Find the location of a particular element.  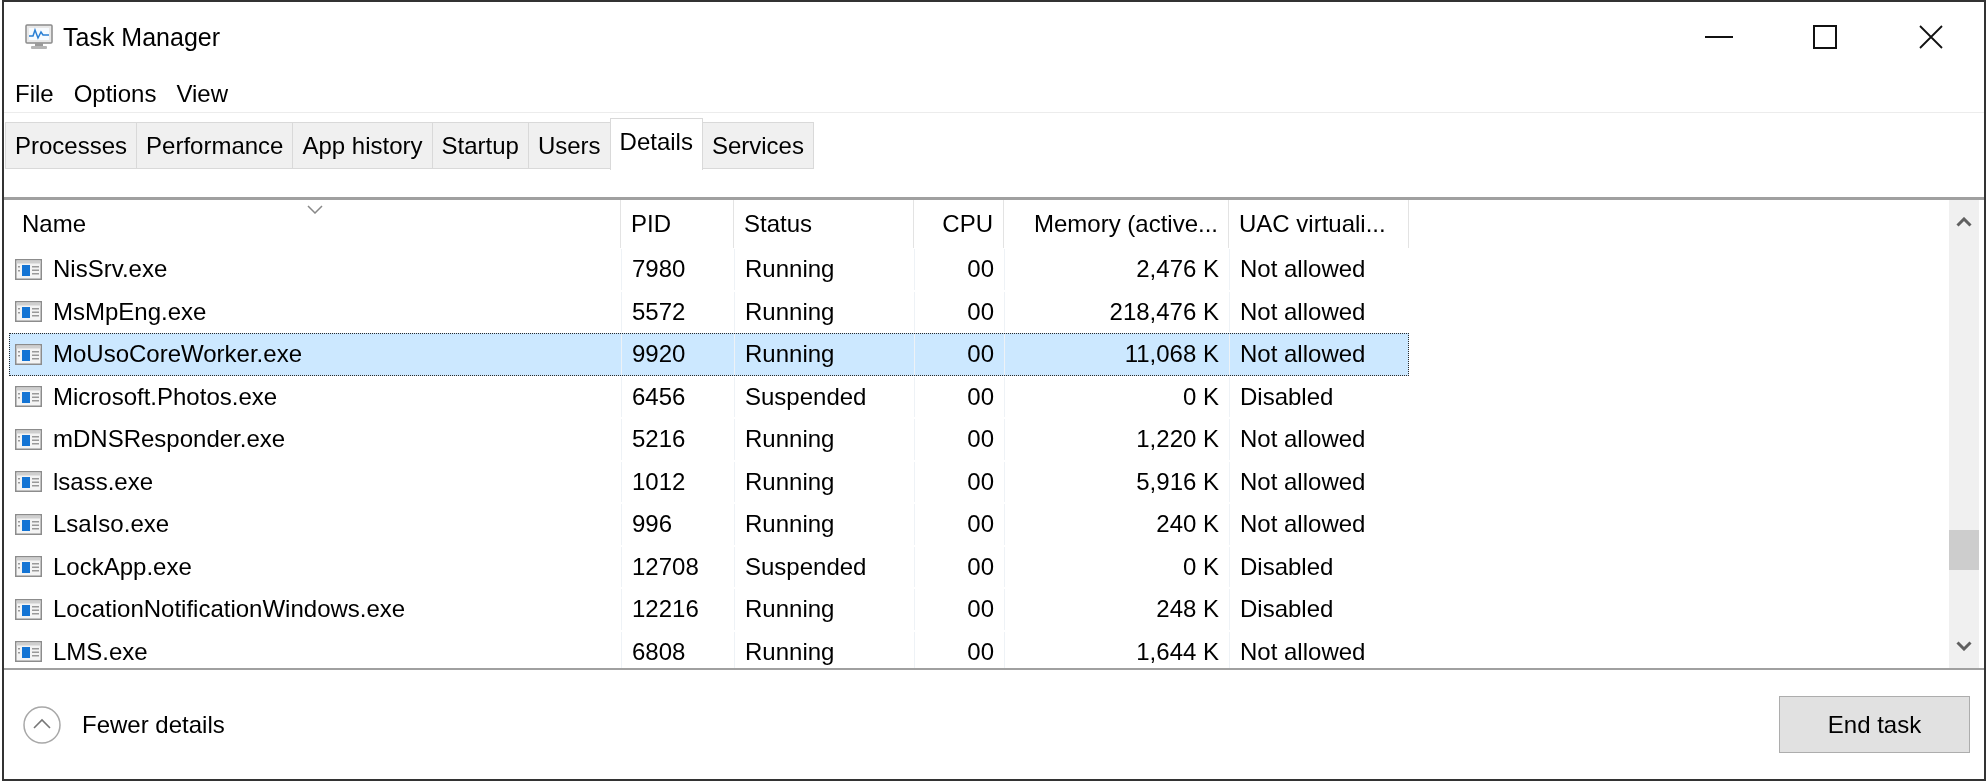

process-name: lsass.exe is located at coordinates (103, 481).